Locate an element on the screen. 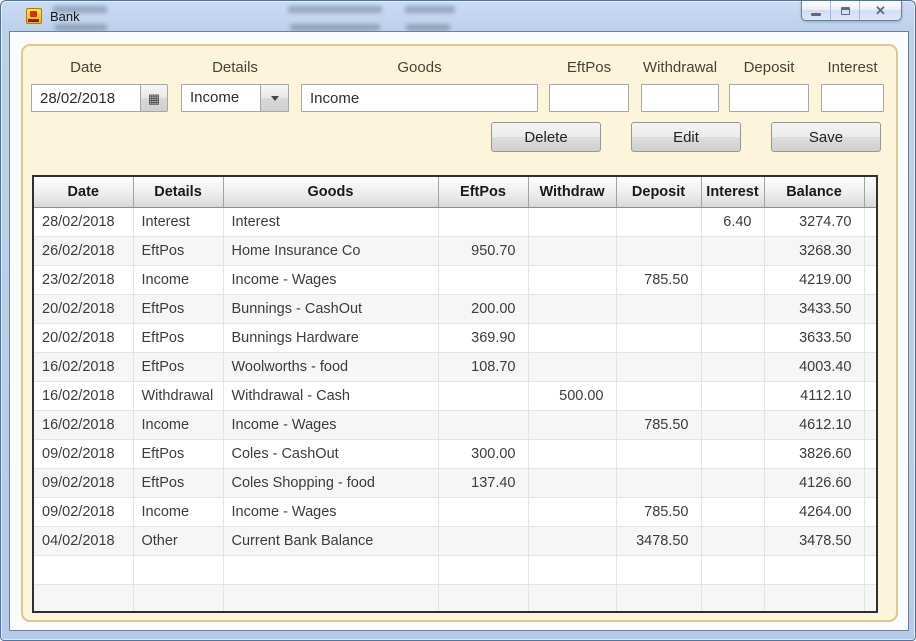 The width and height of the screenshot is (916, 641). minimize-button is located at coordinates (816, 10).